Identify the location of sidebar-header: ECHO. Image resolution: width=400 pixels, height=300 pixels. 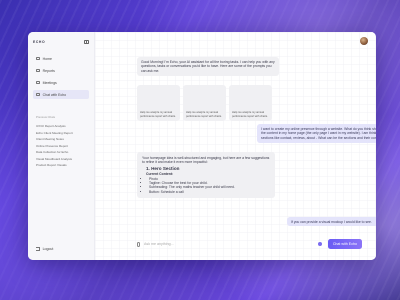
(61, 42).